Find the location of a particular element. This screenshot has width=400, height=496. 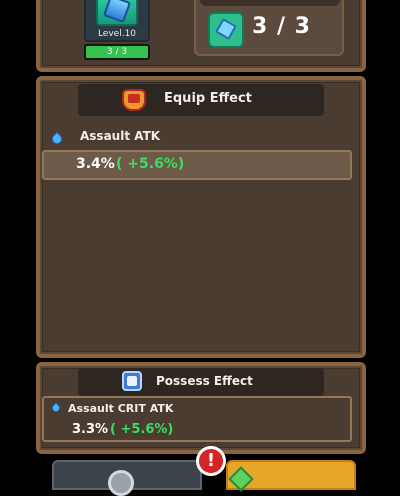

count-label-strip is located at coordinates (270, 3).